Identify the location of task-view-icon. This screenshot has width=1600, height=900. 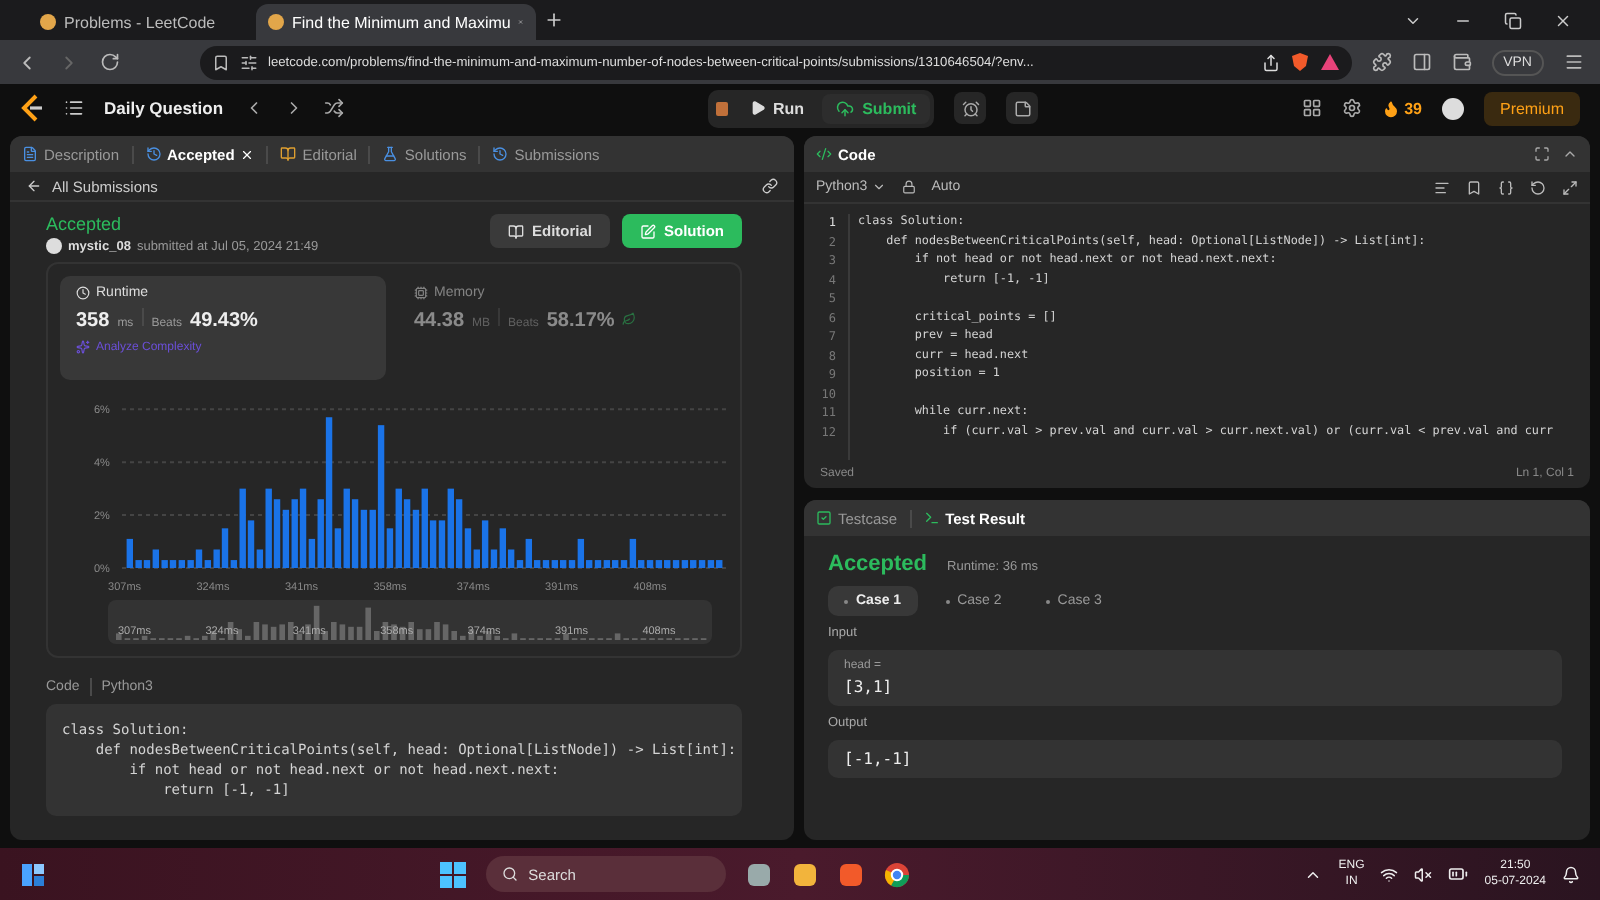
(759, 874).